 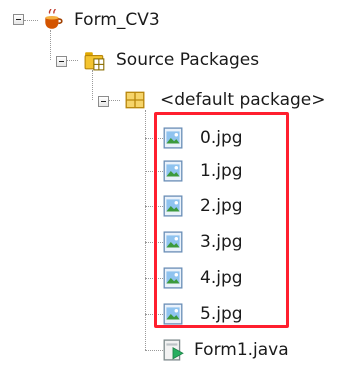 I want to click on tree-node-label: Source Packages, so click(x=188, y=60).